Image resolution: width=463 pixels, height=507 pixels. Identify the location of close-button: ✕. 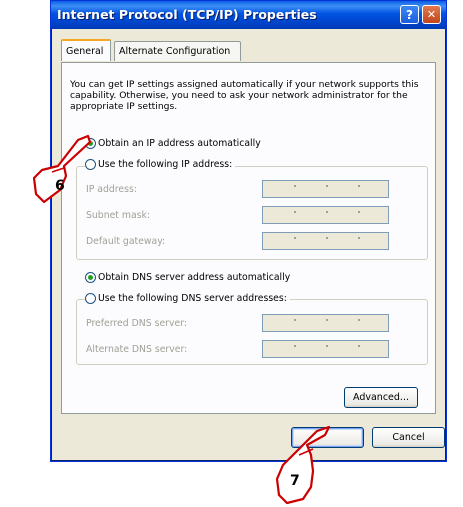
(431, 14).